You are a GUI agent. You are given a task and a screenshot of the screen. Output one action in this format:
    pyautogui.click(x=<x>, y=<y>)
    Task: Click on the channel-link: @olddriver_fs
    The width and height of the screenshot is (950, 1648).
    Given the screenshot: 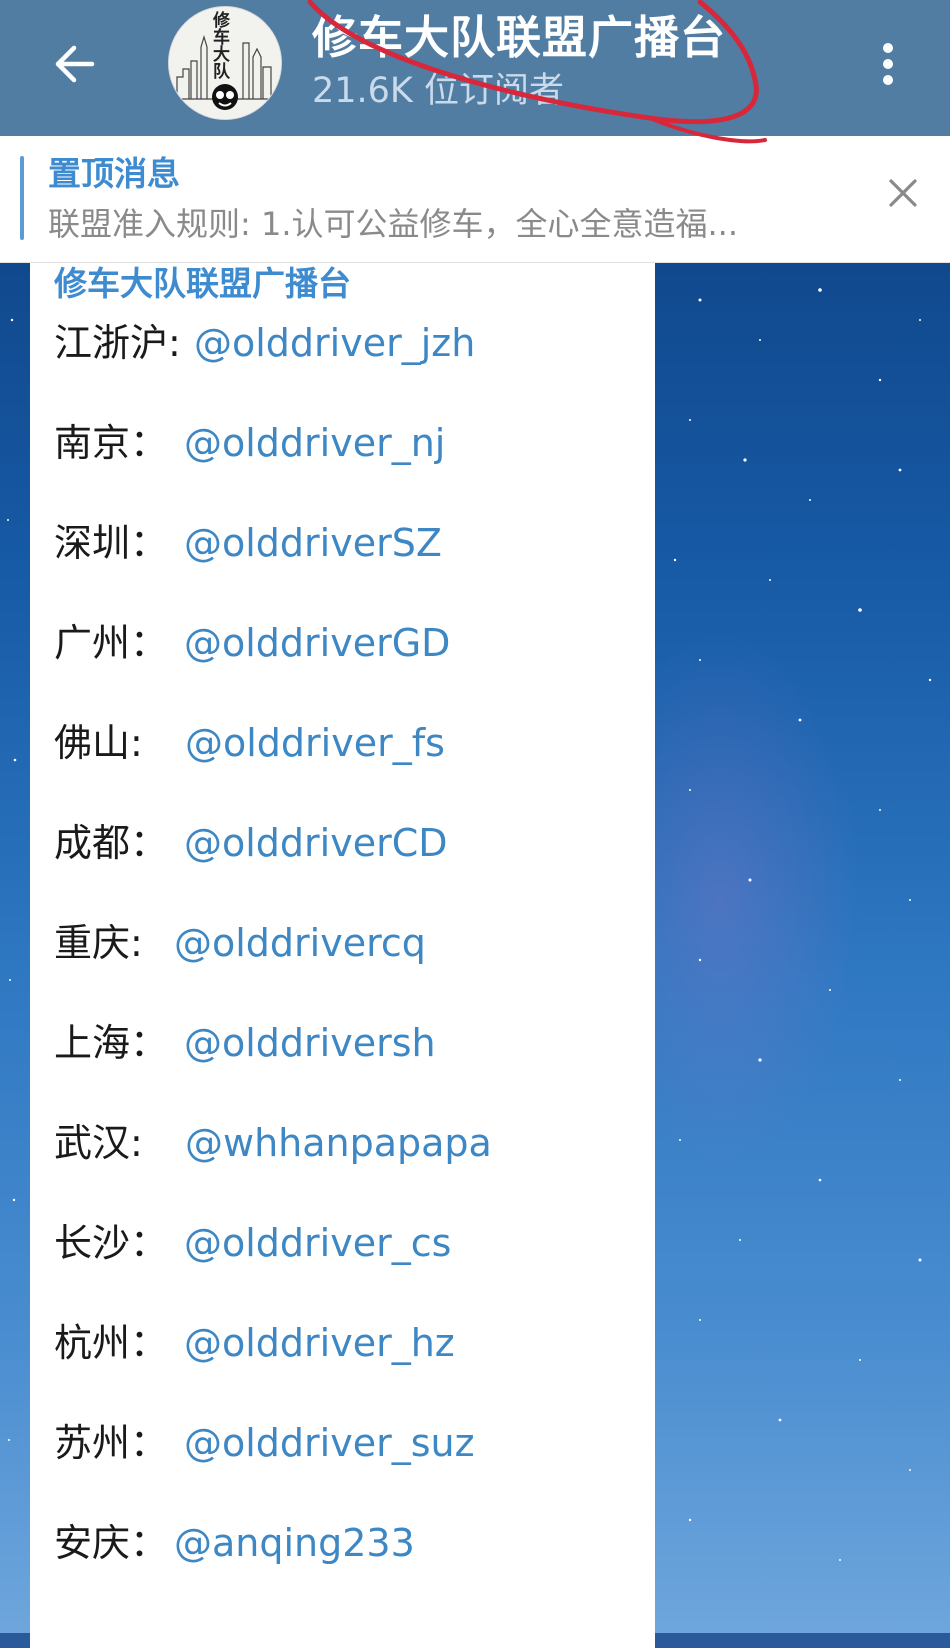 What is the action you would take?
    pyautogui.click(x=315, y=743)
    